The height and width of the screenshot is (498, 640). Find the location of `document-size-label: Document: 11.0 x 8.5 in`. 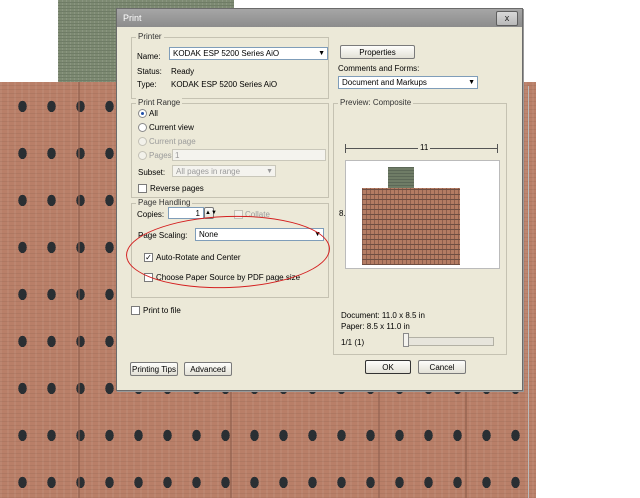

document-size-label: Document: 11.0 x 8.5 in is located at coordinates (383, 315).